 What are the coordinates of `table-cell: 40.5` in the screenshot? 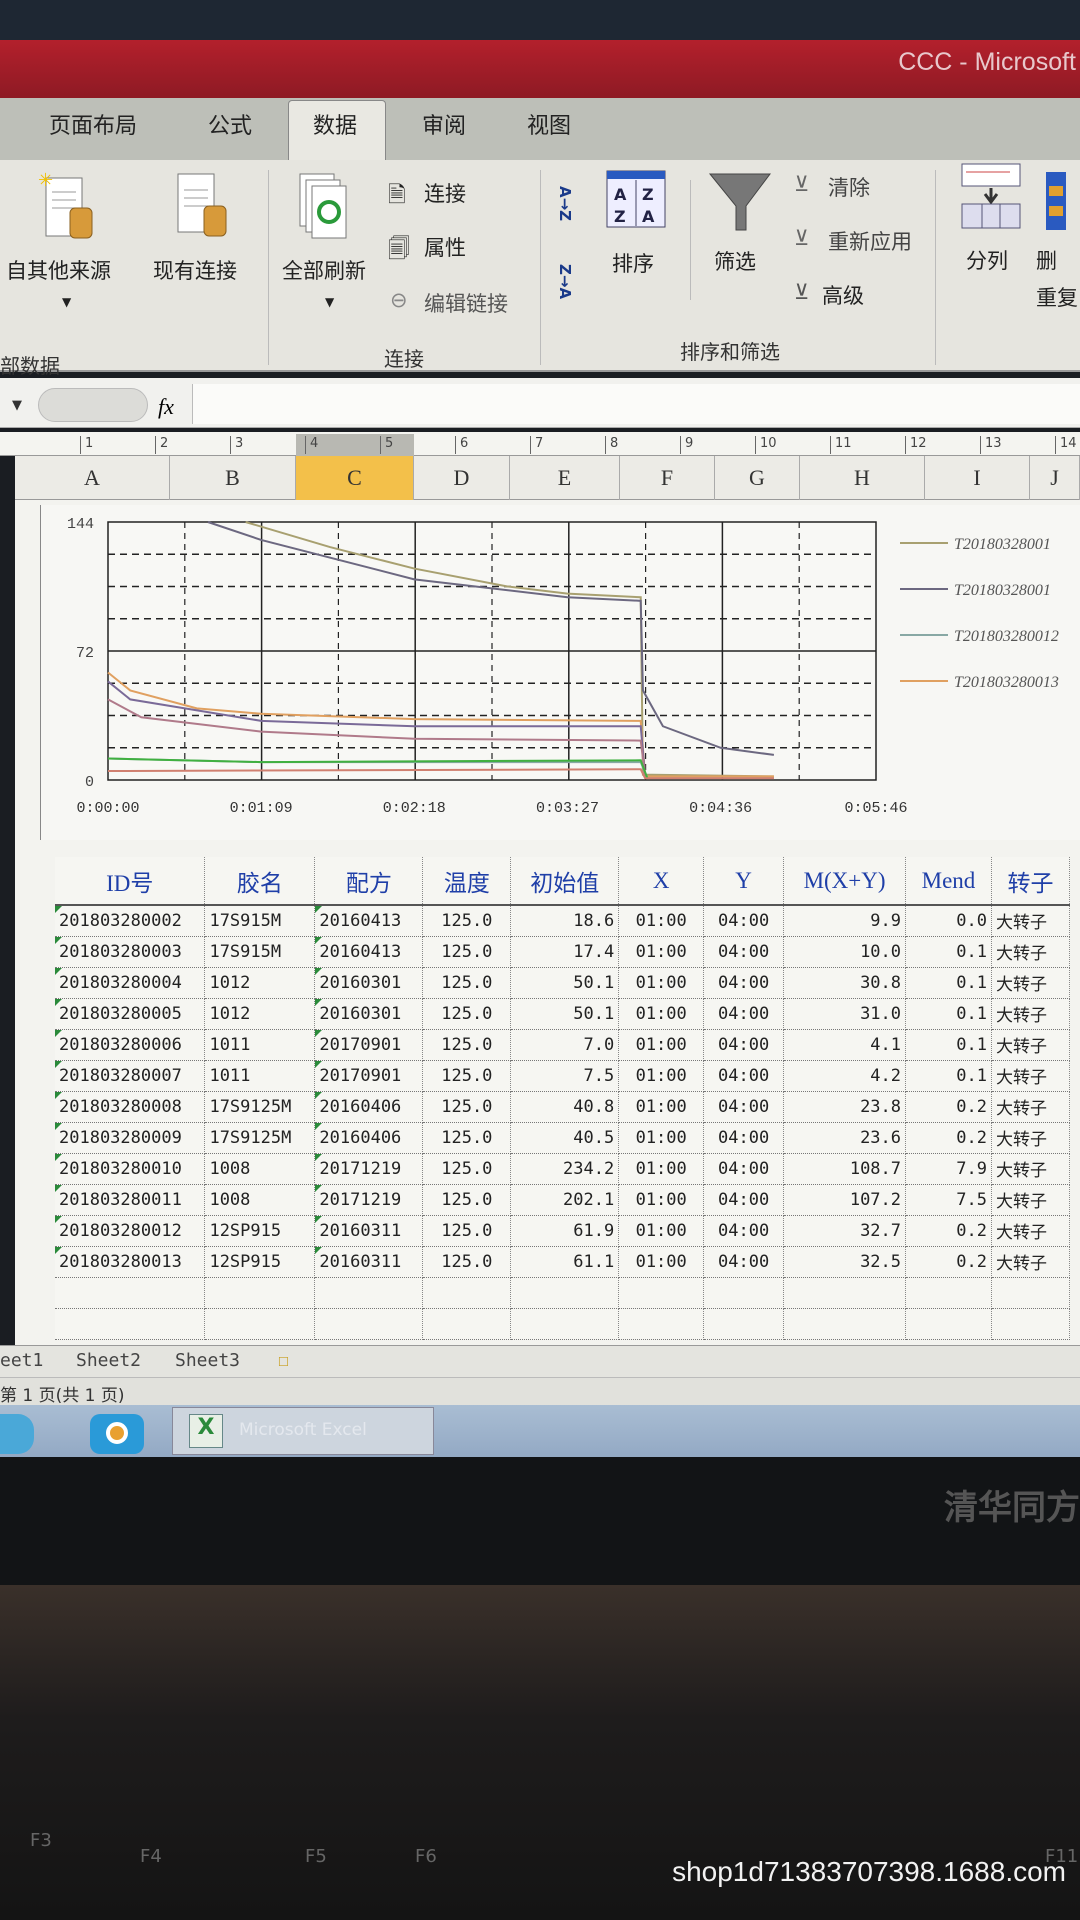 It's located at (565, 1138).